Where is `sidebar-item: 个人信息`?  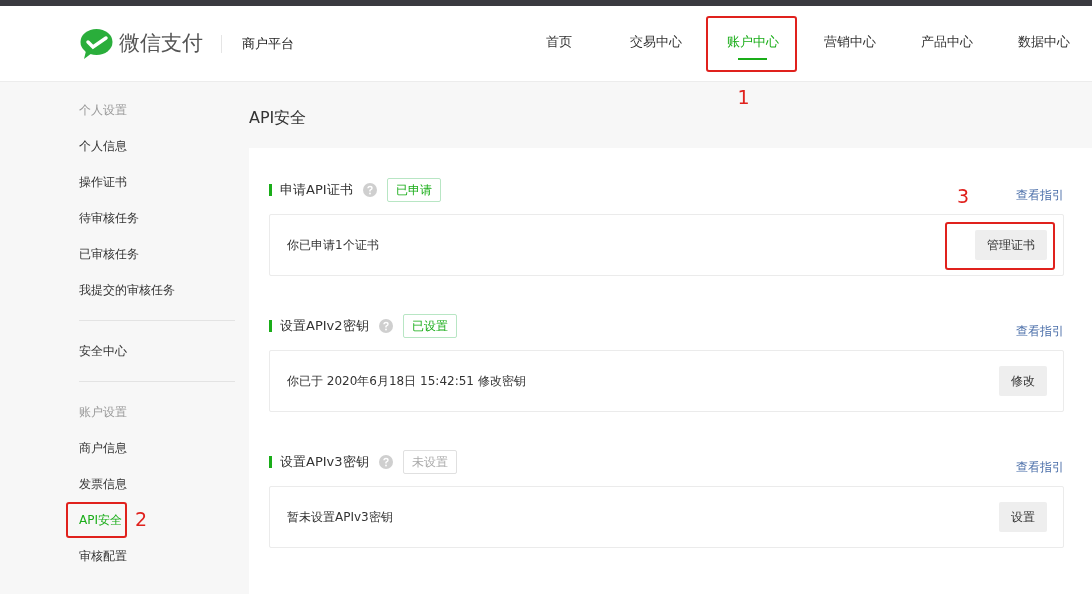 sidebar-item: 个人信息 is located at coordinates (103, 146).